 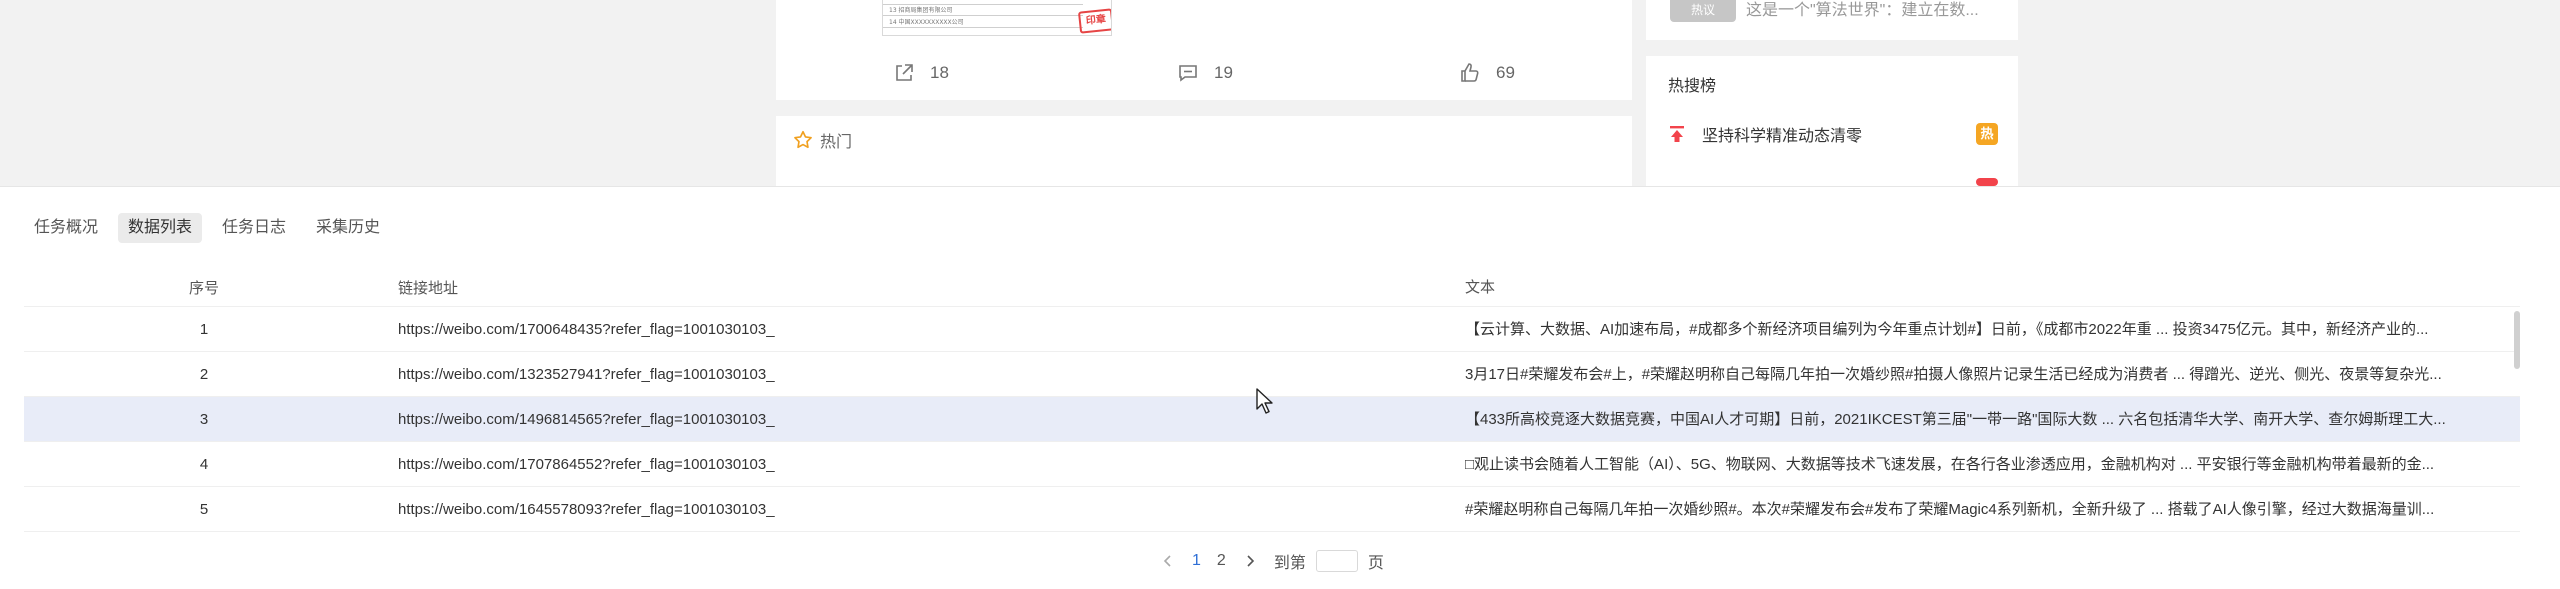 I want to click on pin-top-icon, so click(x=1677, y=134).